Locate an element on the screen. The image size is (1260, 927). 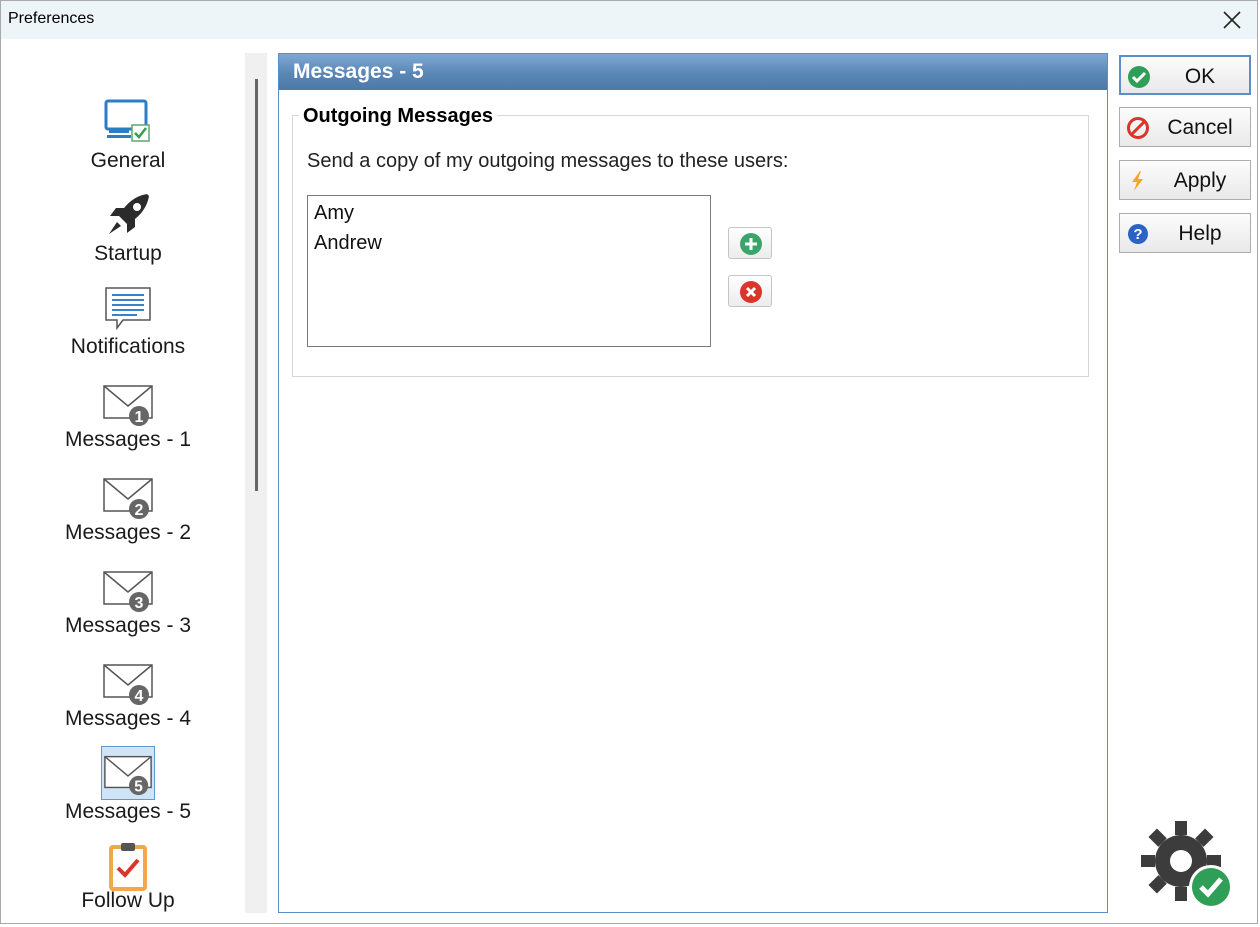
apply-label: Apply is located at coordinates (1200, 180).